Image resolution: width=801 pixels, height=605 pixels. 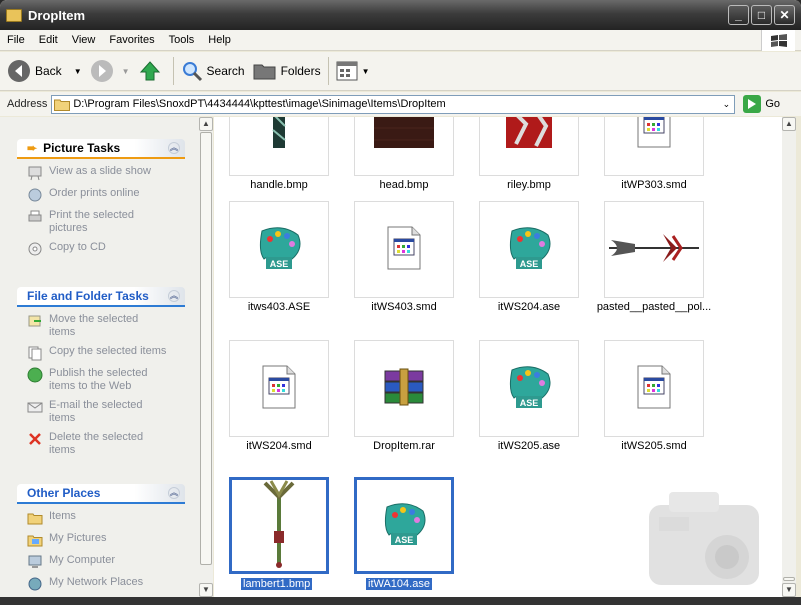 I want to click on menu-help: Help, so click(x=219, y=40).